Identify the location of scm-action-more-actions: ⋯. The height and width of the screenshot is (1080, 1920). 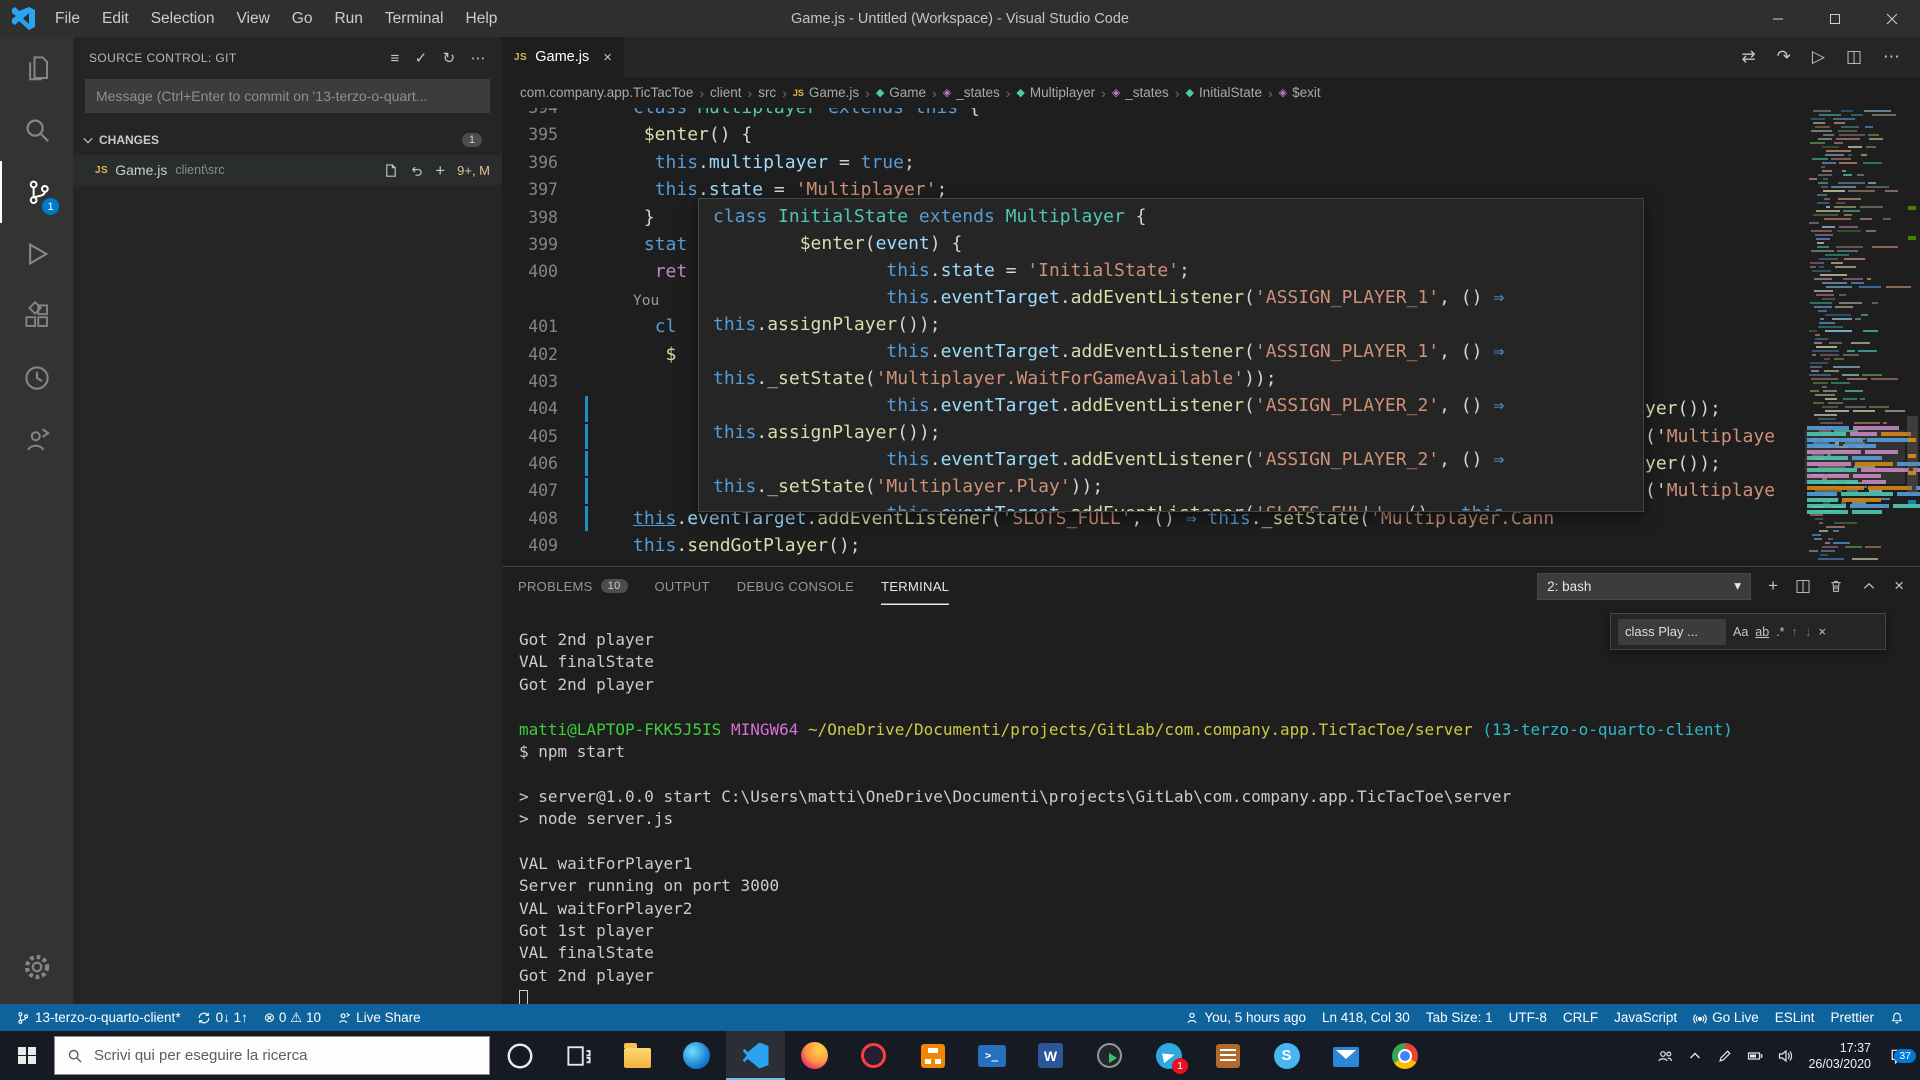
(478, 58).